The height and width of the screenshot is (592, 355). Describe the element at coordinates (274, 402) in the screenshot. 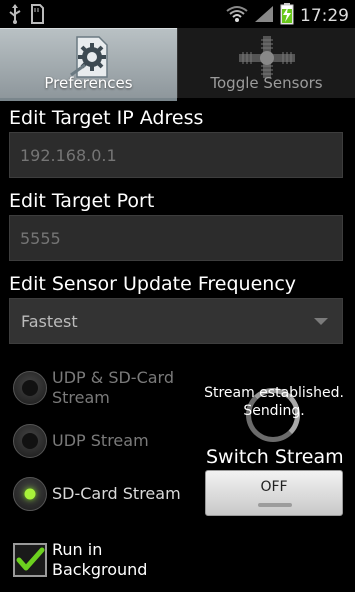

I see `stream-status-text: Stream established. Sending.` at that location.